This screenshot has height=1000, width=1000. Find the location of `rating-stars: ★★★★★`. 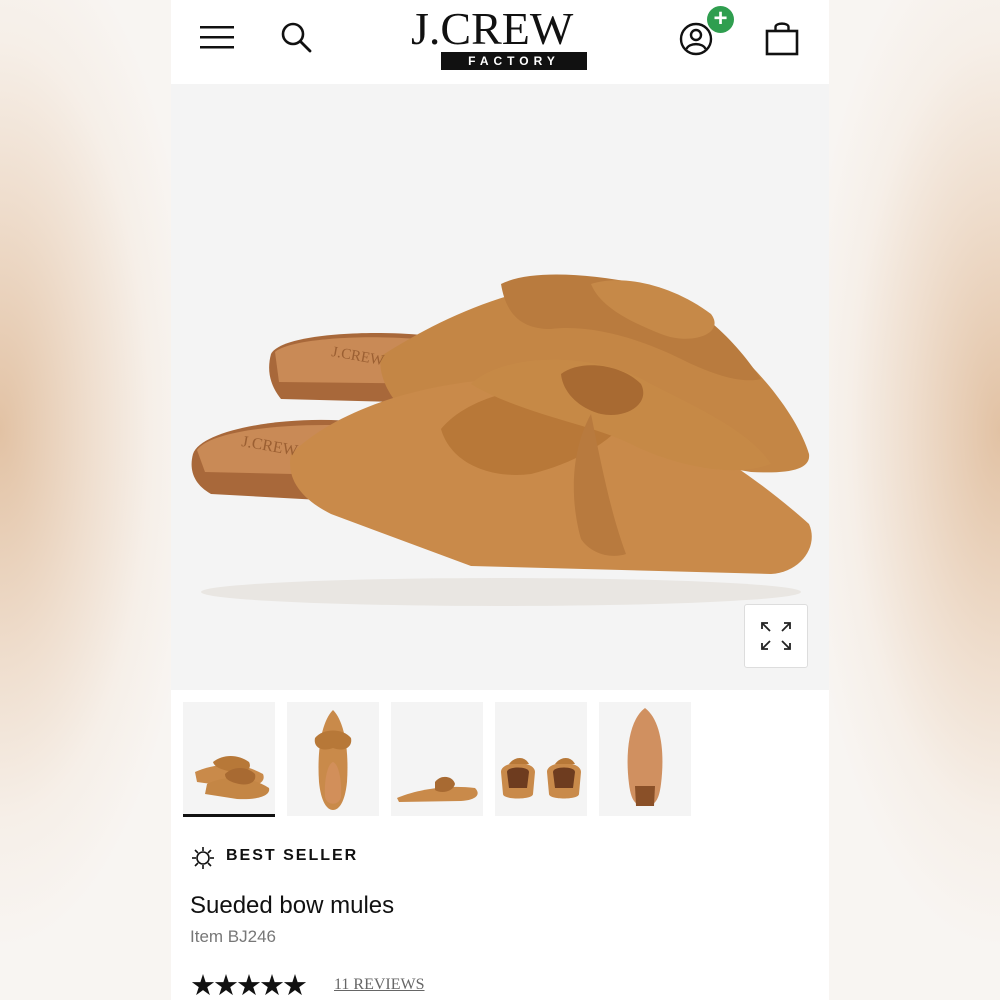

rating-stars: ★★★★★ is located at coordinates (249, 985).